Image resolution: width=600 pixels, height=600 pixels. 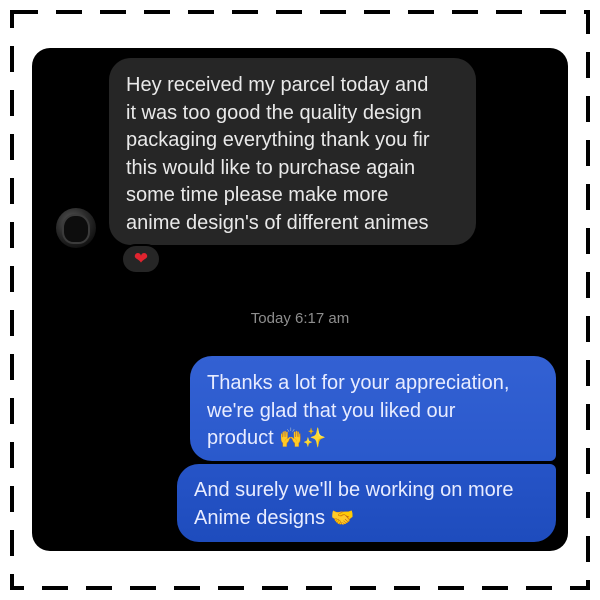 I want to click on message-reaction: ❤, so click(x=141, y=259).